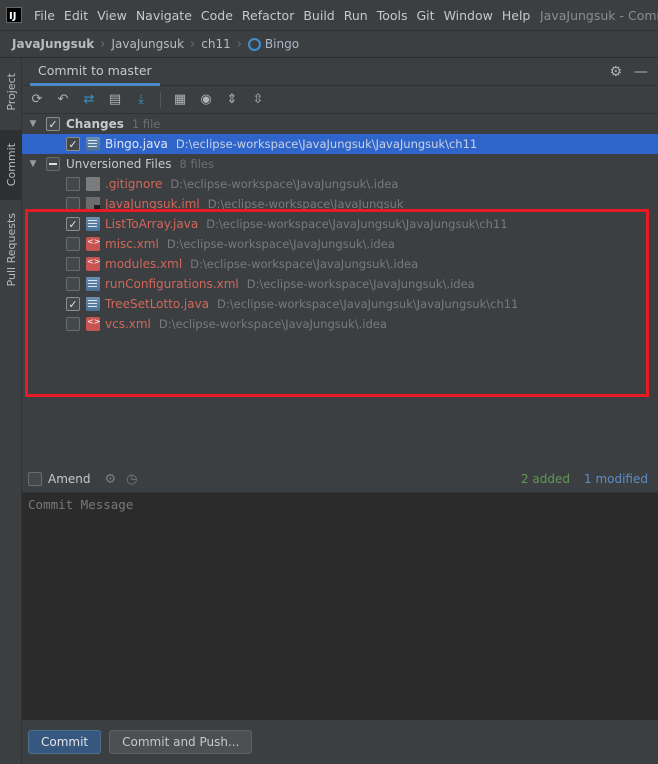 This screenshot has height=764, width=658. I want to click on menu-tools: Tools, so click(392, 15).